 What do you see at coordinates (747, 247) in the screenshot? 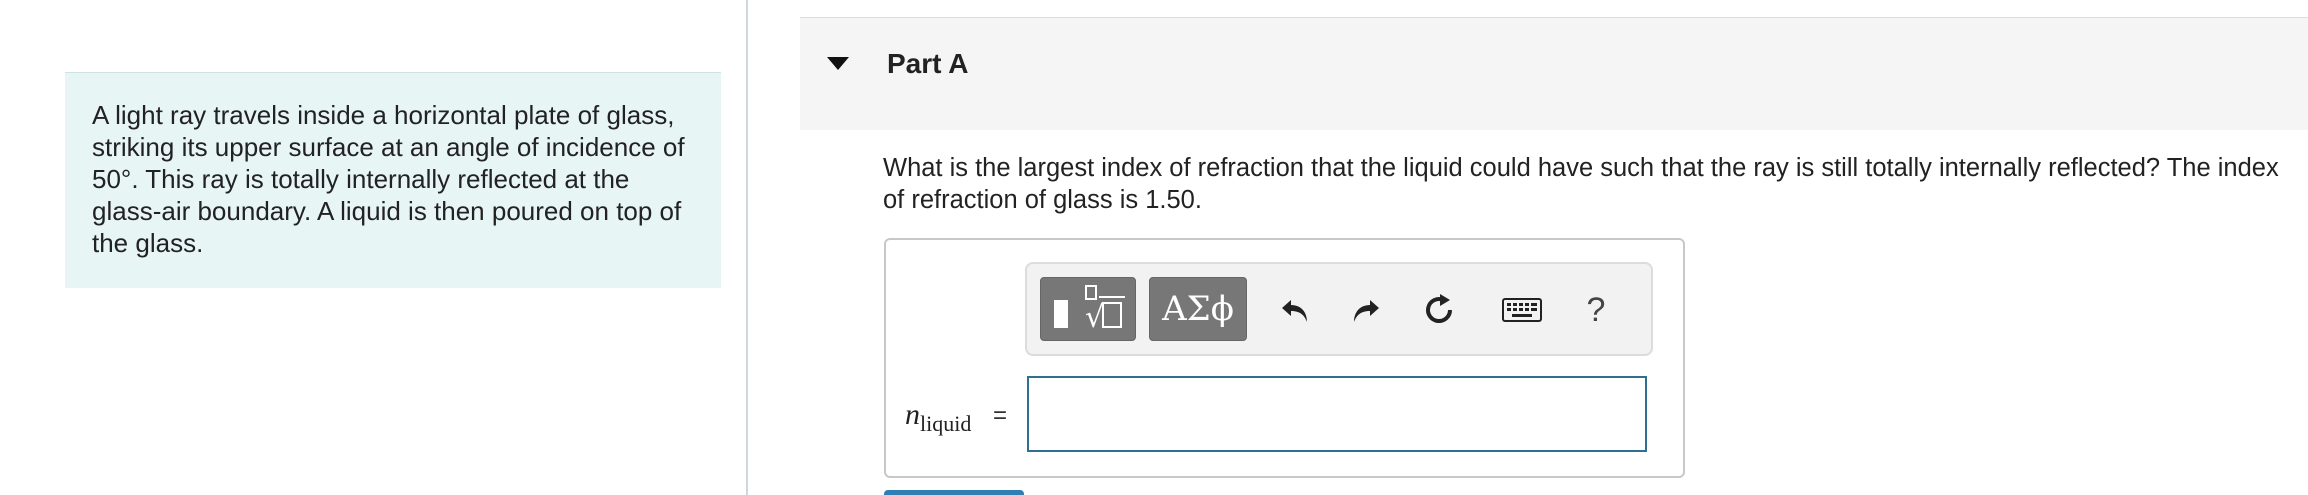
I see `column-divider` at bounding box center [747, 247].